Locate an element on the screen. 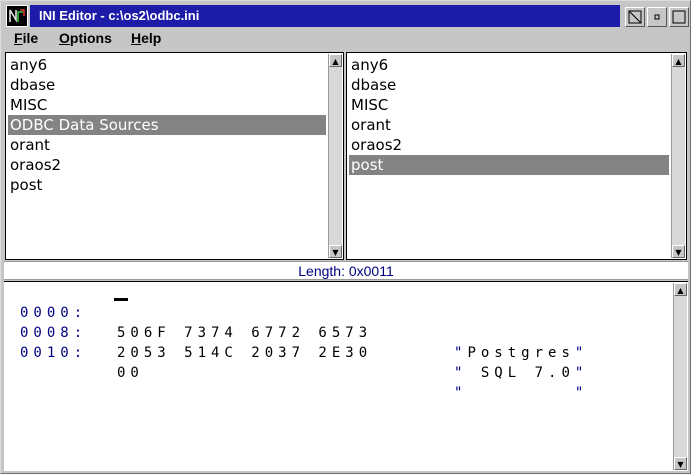 This screenshot has height=474, width=691. hex-bytes: 2053 514C 2037 2E30 is located at coordinates (244, 353).